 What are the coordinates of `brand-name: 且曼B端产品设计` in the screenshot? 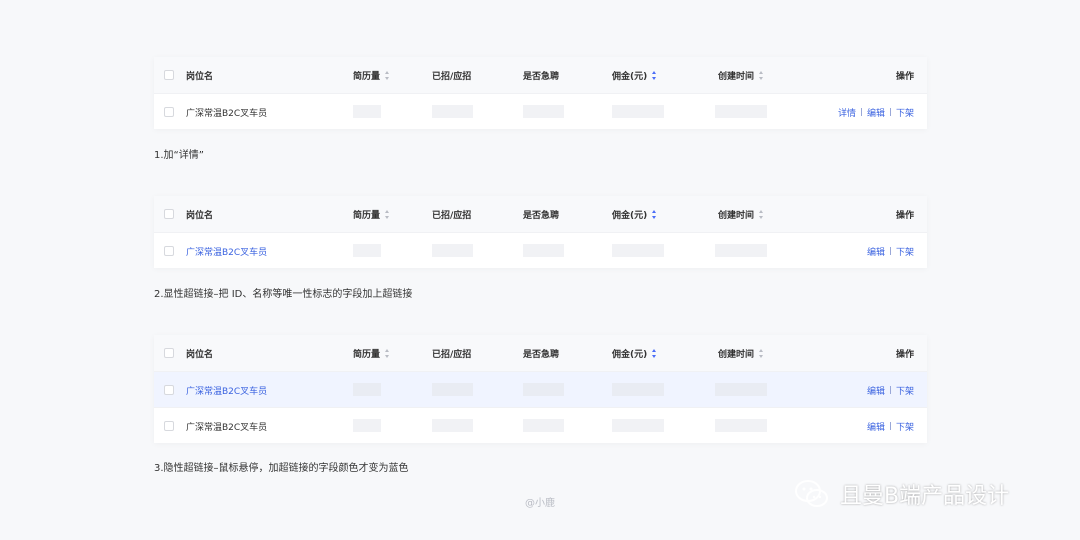 It's located at (925, 496).